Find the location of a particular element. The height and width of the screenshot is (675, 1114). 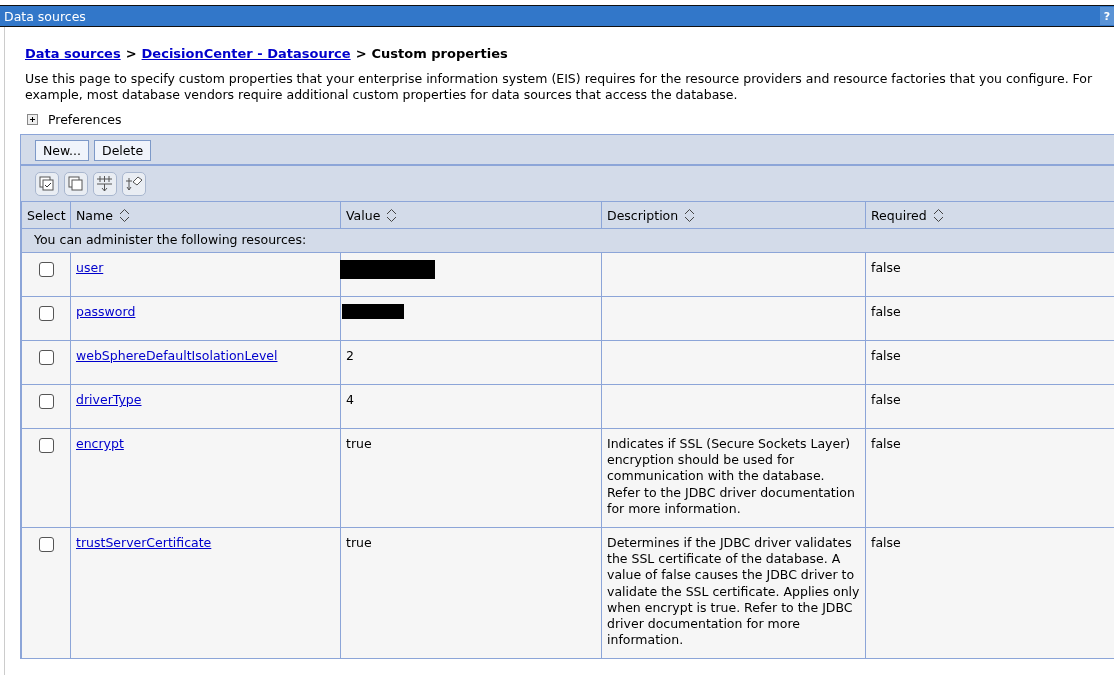

expand-icon is located at coordinates (32, 119).